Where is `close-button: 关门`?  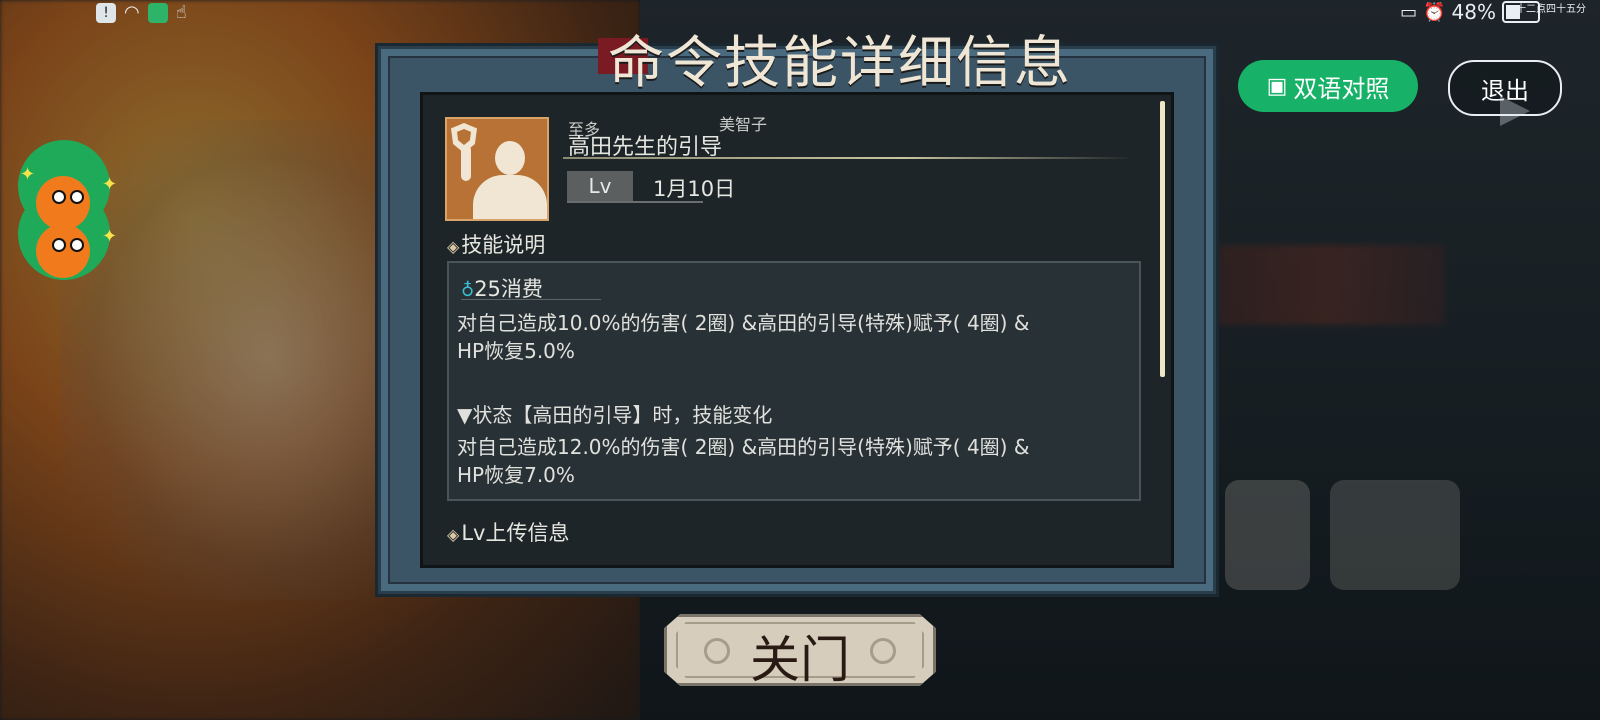 close-button: 关门 is located at coordinates (800, 651).